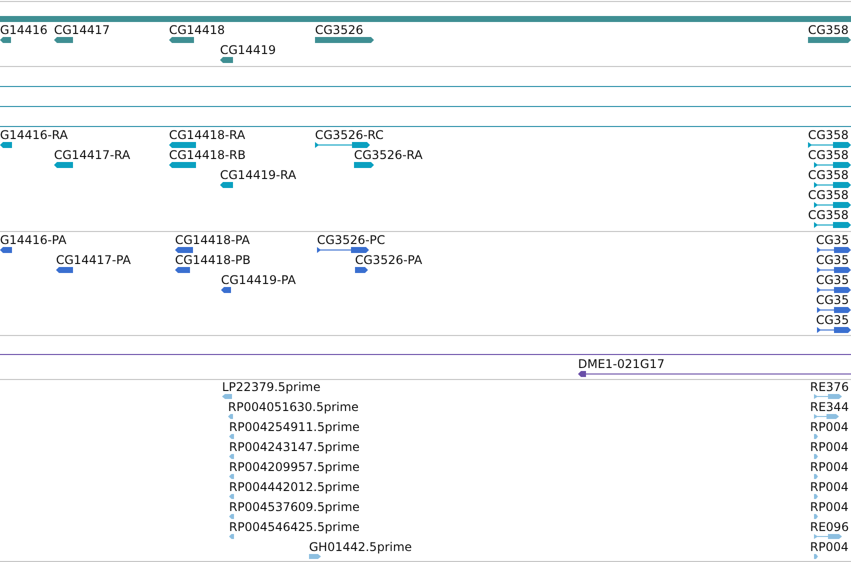  I want to click on feature-label: CG14419-RA, so click(258, 175).